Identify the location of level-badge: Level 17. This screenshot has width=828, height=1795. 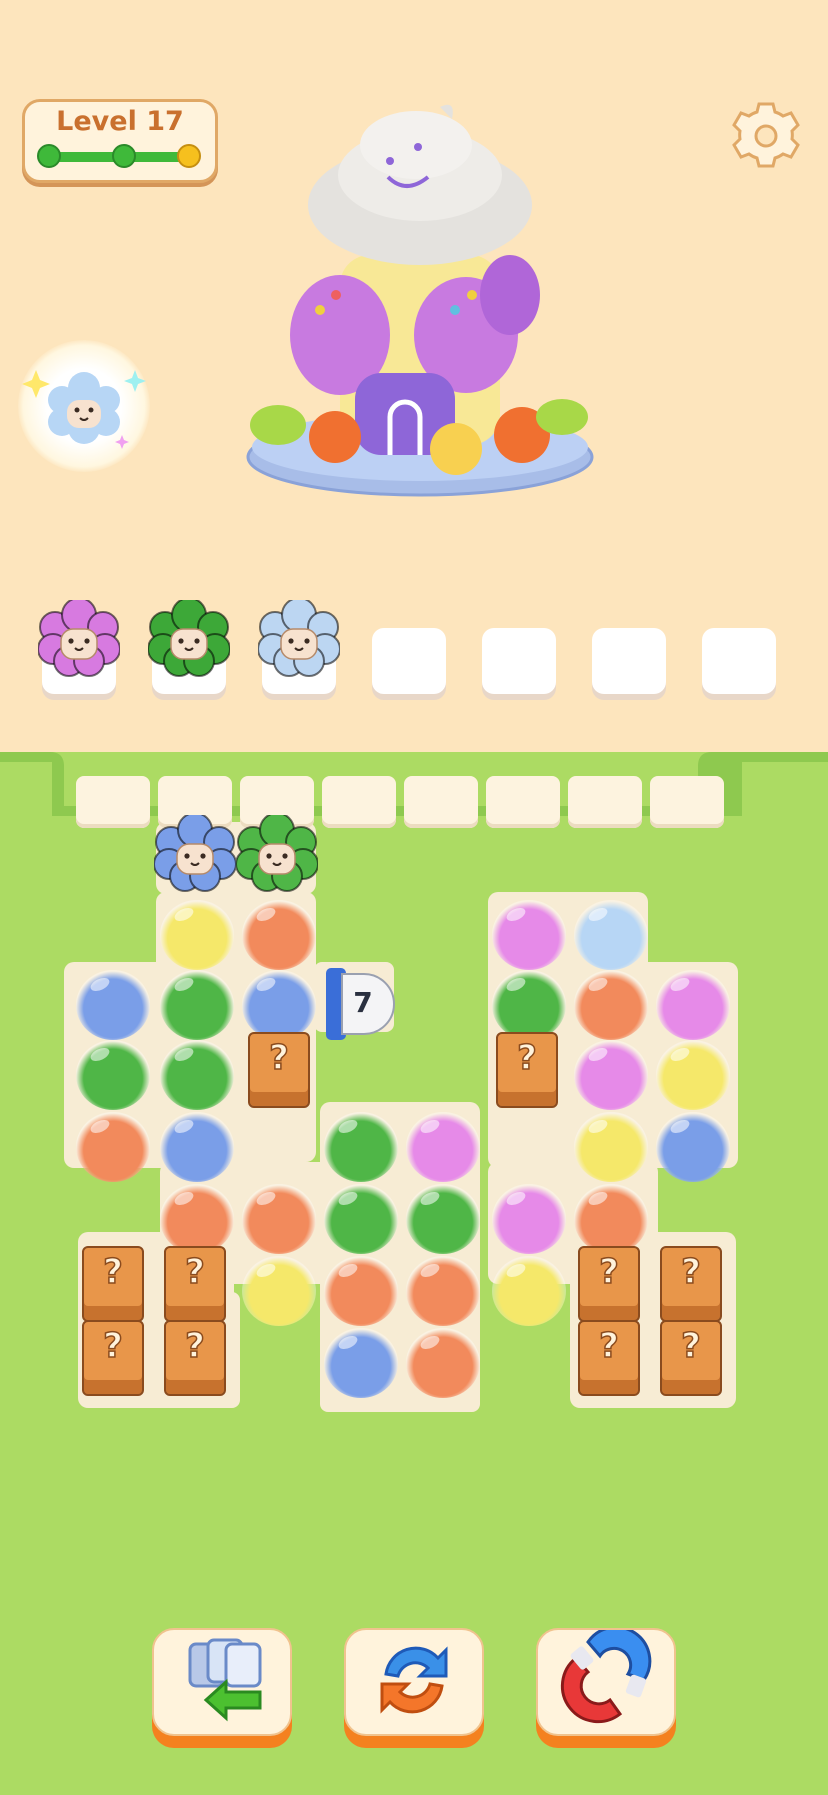
(120, 141).